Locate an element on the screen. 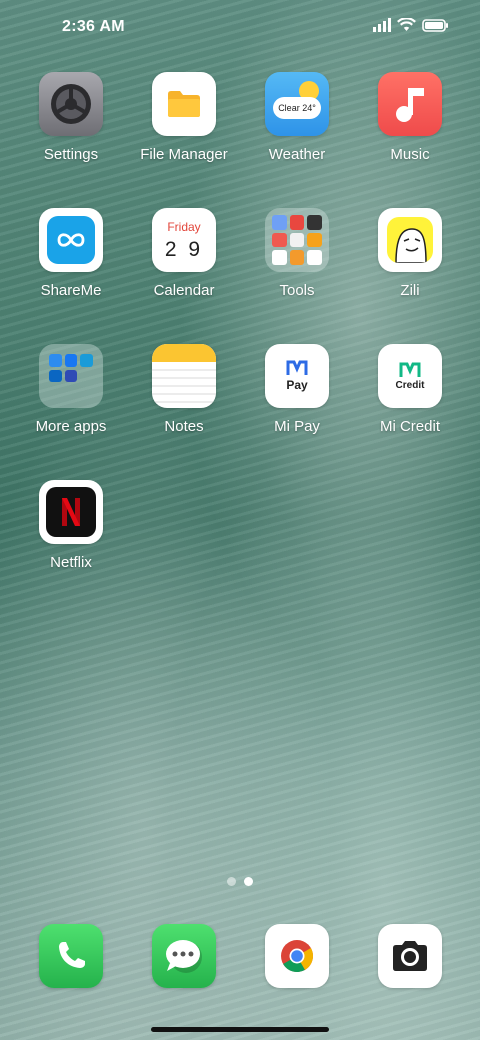  app-settings: Settings is located at coordinates (71, 117).